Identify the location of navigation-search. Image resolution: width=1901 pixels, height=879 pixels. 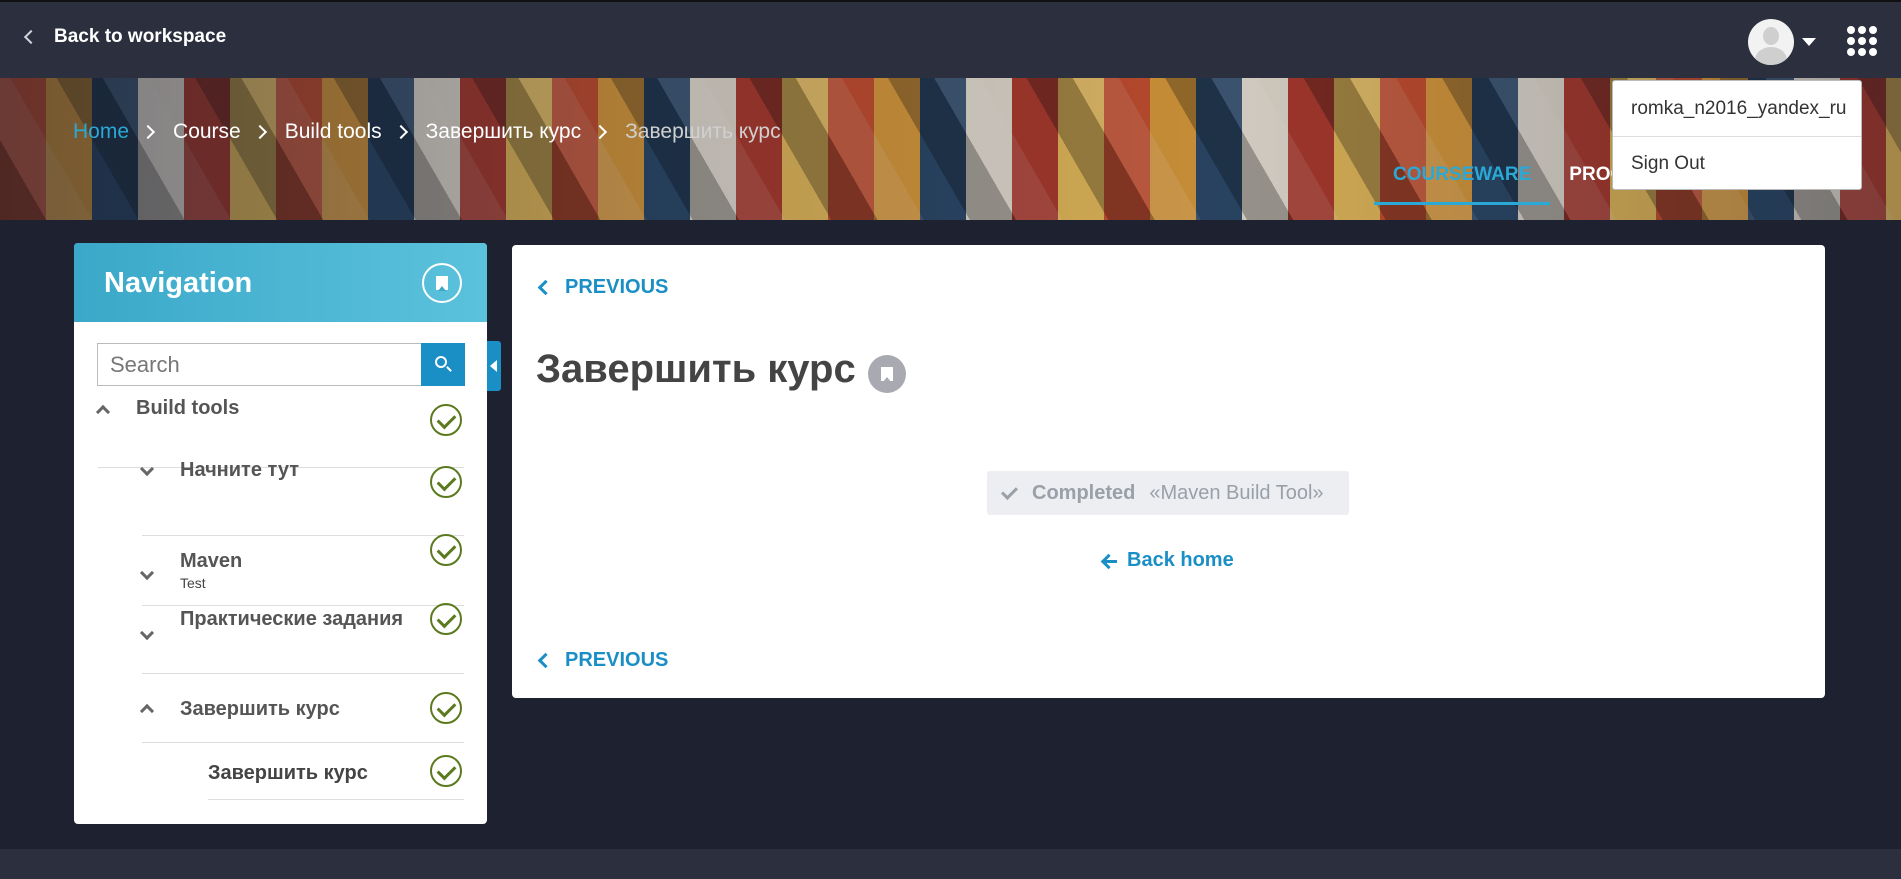
(281, 364).